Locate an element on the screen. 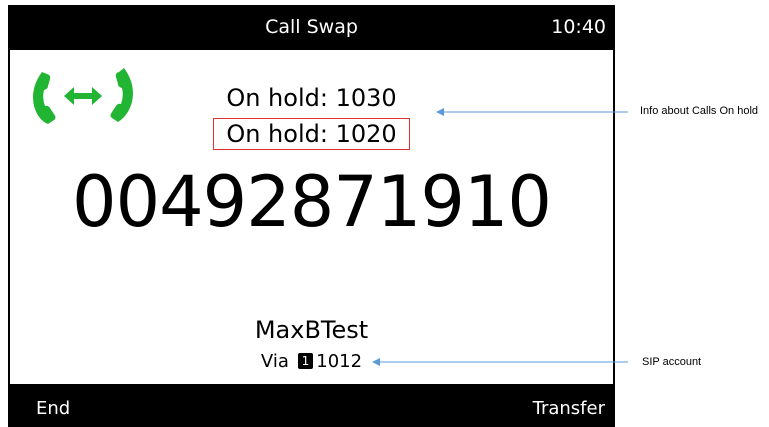  active-call-number: 00492871910 is located at coordinates (312, 202).